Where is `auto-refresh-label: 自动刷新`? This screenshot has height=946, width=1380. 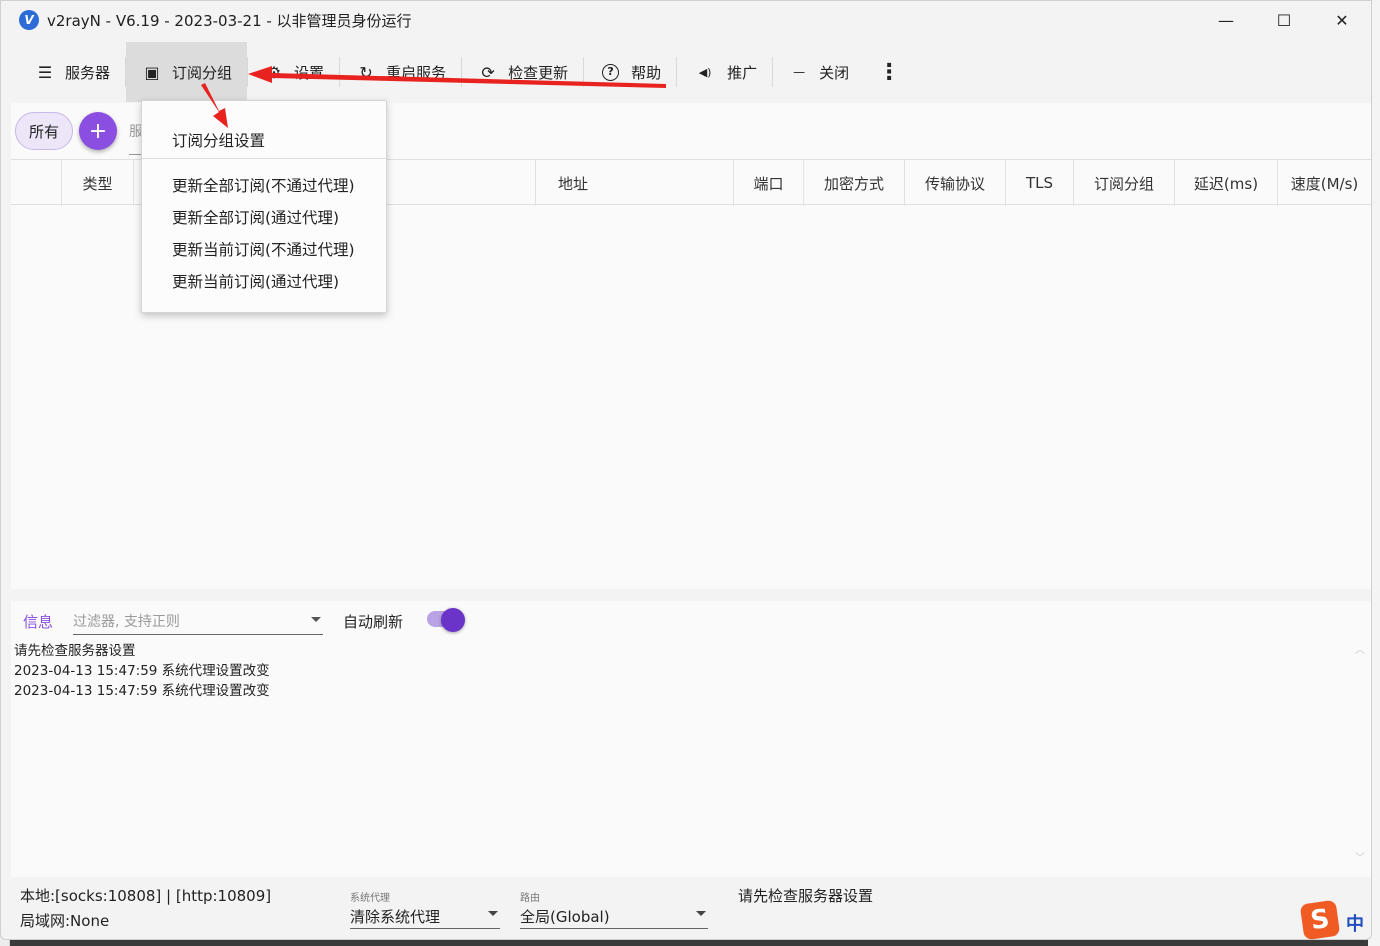
auto-refresh-label: 自动刷新 is located at coordinates (373, 622).